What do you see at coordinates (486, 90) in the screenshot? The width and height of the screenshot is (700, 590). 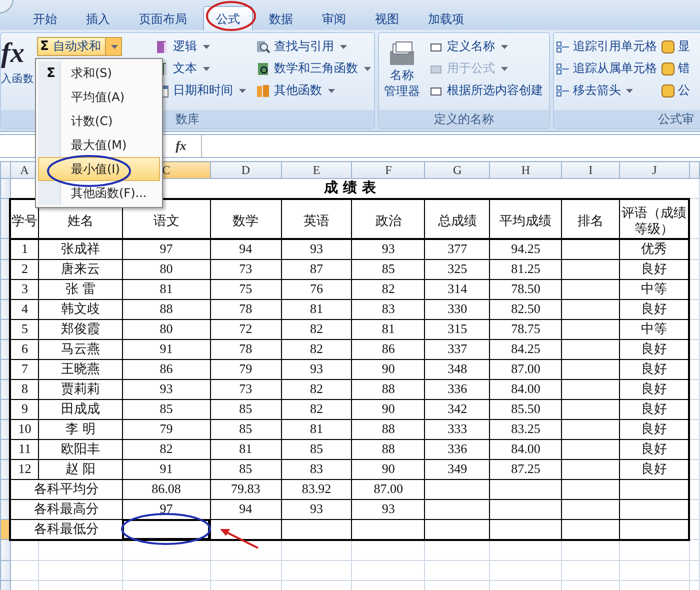 I see `ribbon-command: 根据所选内容创建` at bounding box center [486, 90].